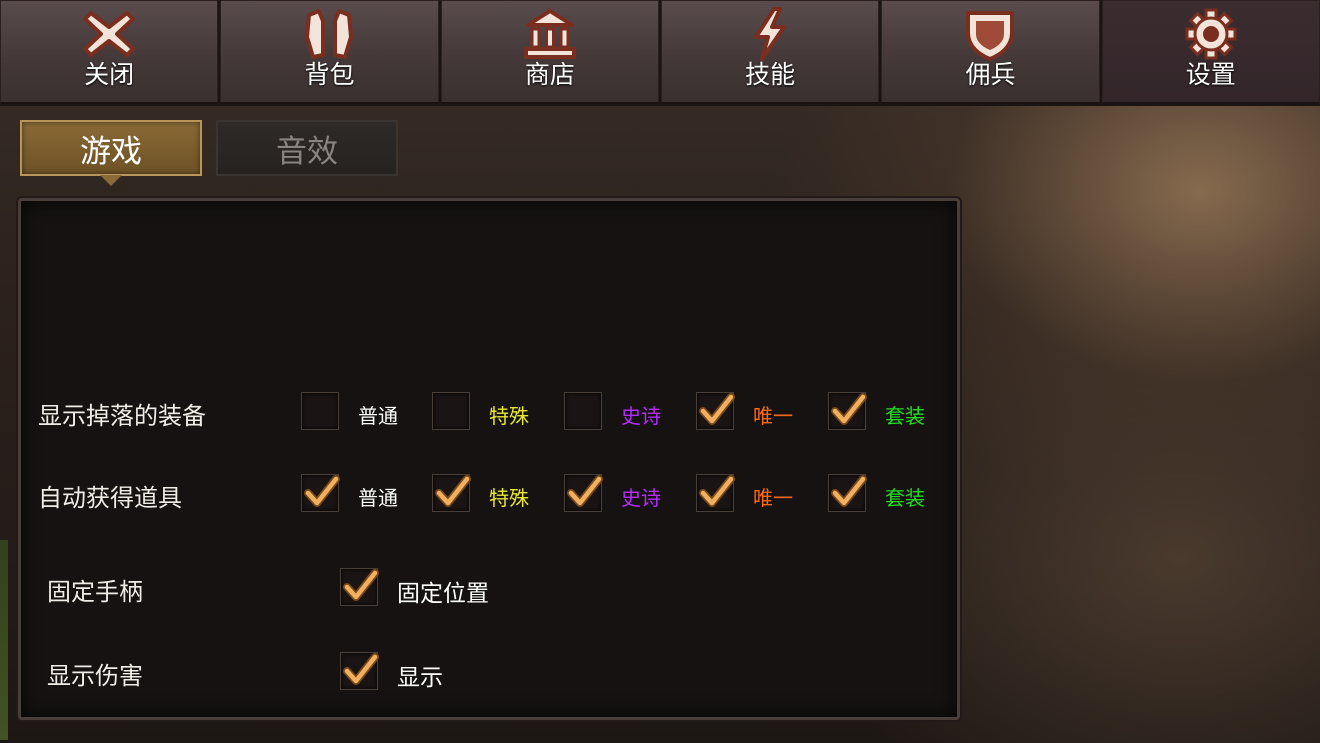 The height and width of the screenshot is (743, 1320). What do you see at coordinates (420, 678) in the screenshot?
I see `show-damage-option: 显示` at bounding box center [420, 678].